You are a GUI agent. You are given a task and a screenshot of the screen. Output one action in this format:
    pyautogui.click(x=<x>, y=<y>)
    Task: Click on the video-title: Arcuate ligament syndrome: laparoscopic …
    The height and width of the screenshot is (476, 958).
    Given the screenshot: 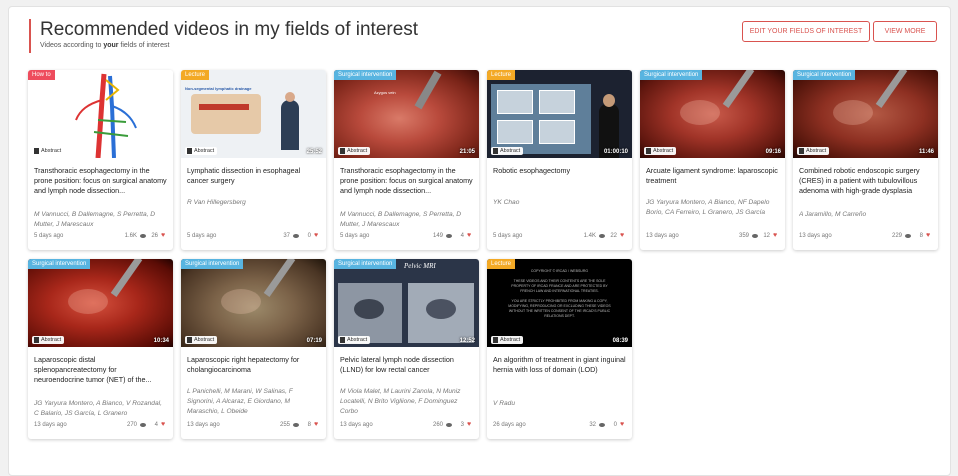 What is the action you would take?
    pyautogui.click(x=713, y=176)
    